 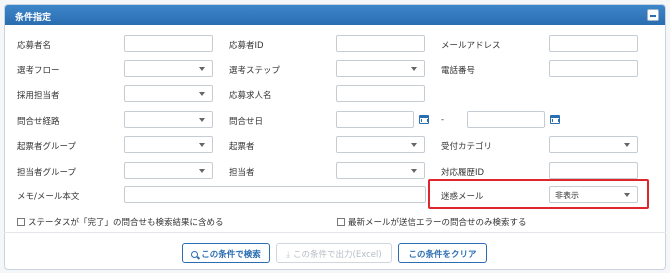 I want to click on assignee-select, so click(x=380, y=170).